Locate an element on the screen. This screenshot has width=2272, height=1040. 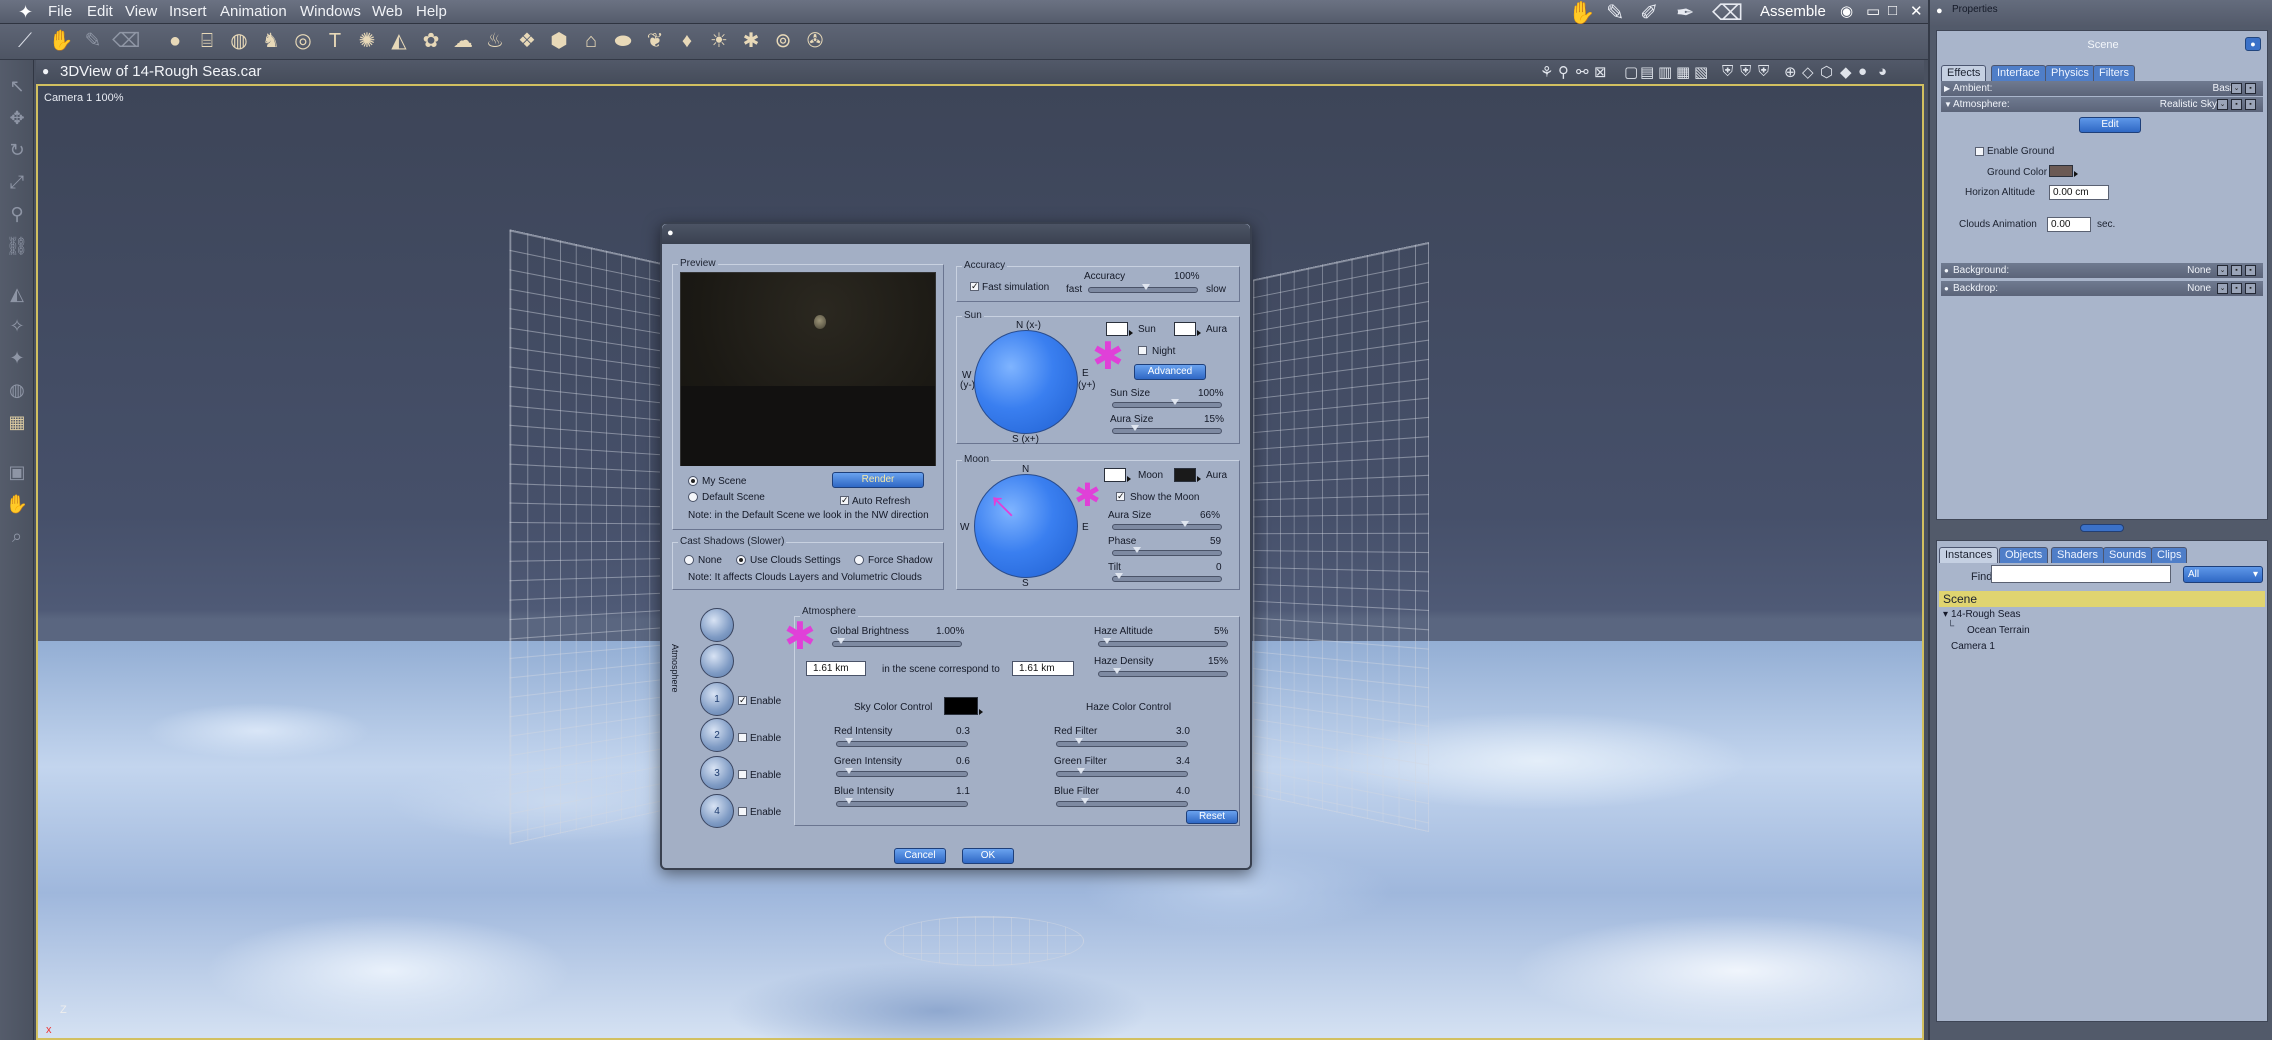
chain-icon: ⛓ is located at coordinates (17, 246).